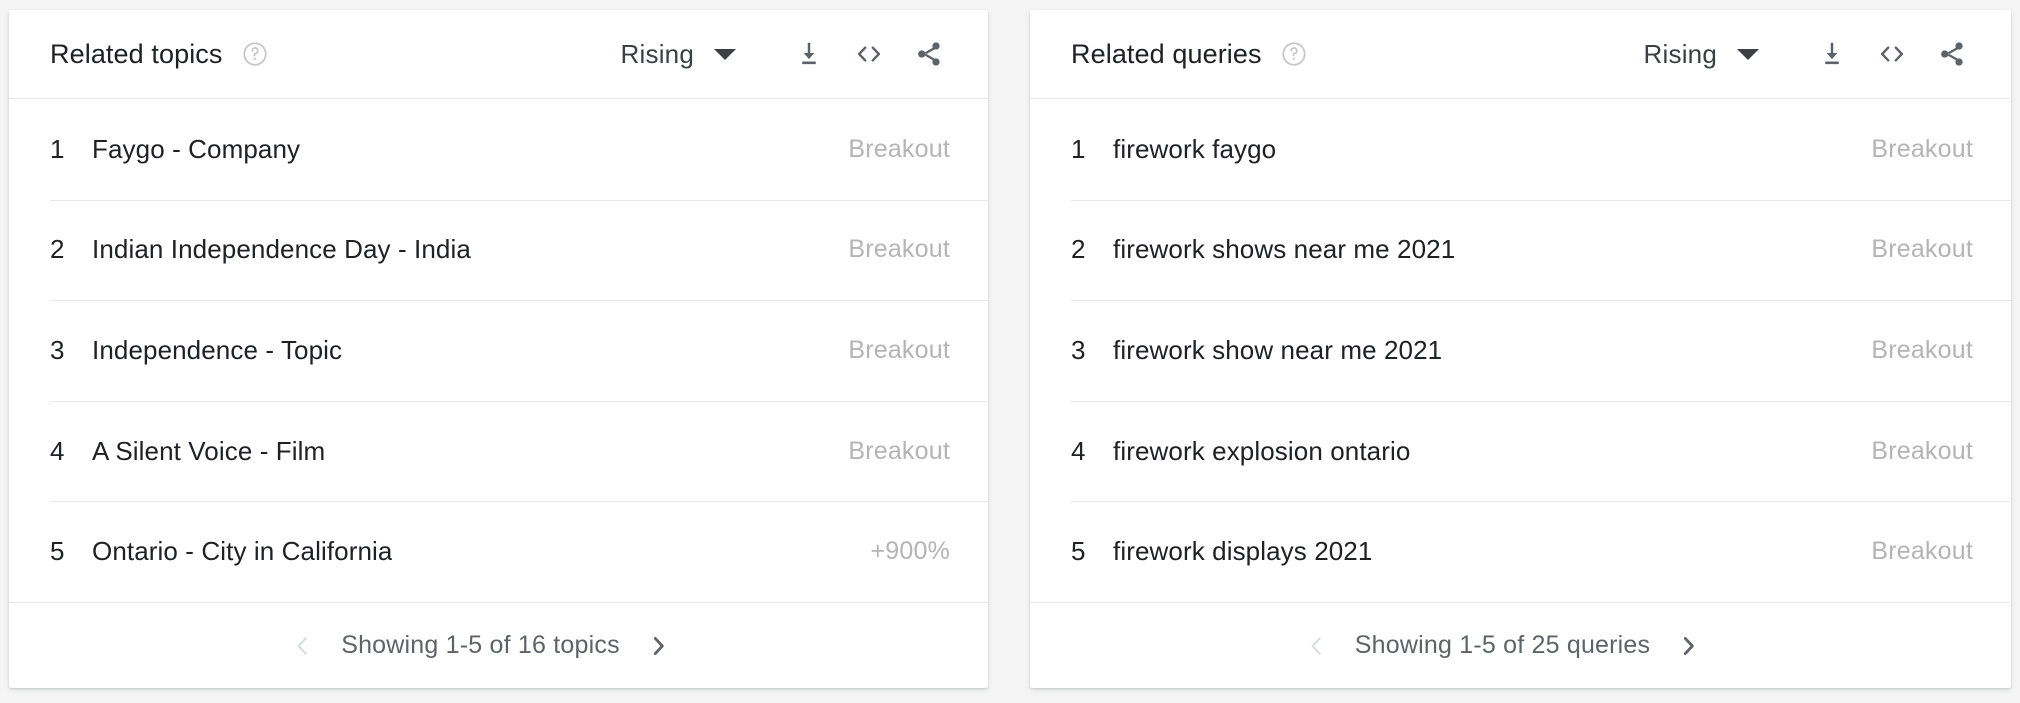  What do you see at coordinates (498, 451) in the screenshot?
I see `table-row: 4 A Silent Voice - Film Breakout` at bounding box center [498, 451].